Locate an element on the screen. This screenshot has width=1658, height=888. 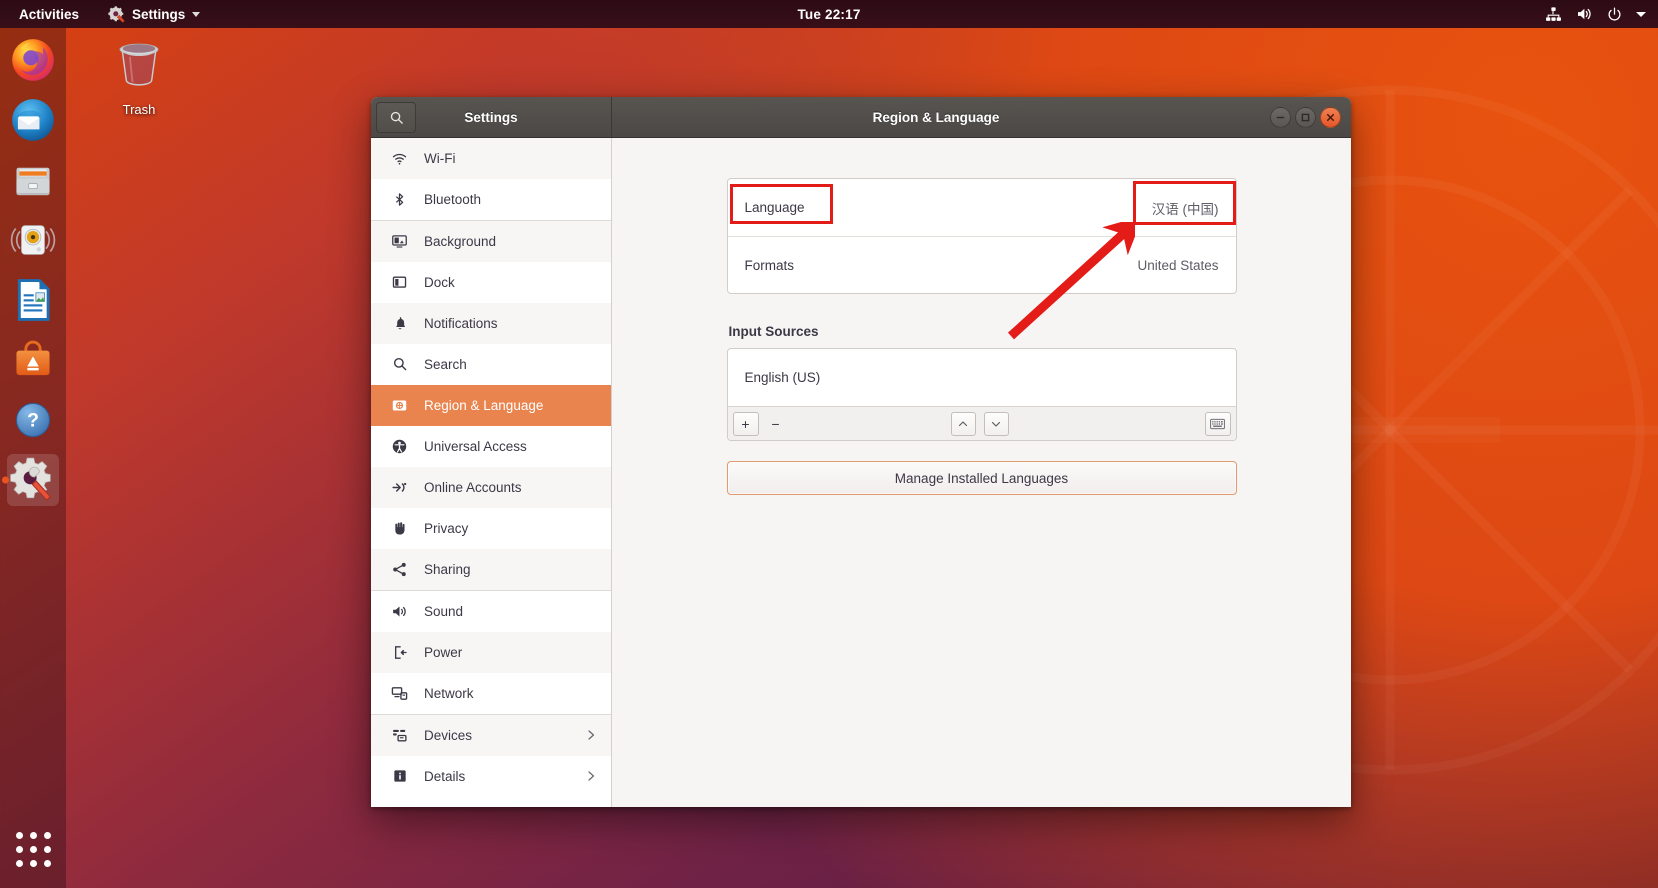
rhythmbox-icon is located at coordinates (33, 240).